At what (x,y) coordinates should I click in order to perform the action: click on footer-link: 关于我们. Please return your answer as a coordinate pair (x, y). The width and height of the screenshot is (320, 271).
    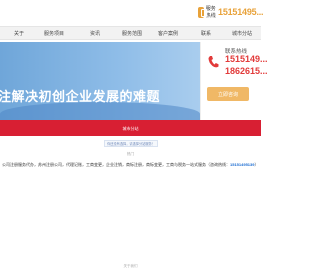
    Looking at the image, I should click on (130, 266).